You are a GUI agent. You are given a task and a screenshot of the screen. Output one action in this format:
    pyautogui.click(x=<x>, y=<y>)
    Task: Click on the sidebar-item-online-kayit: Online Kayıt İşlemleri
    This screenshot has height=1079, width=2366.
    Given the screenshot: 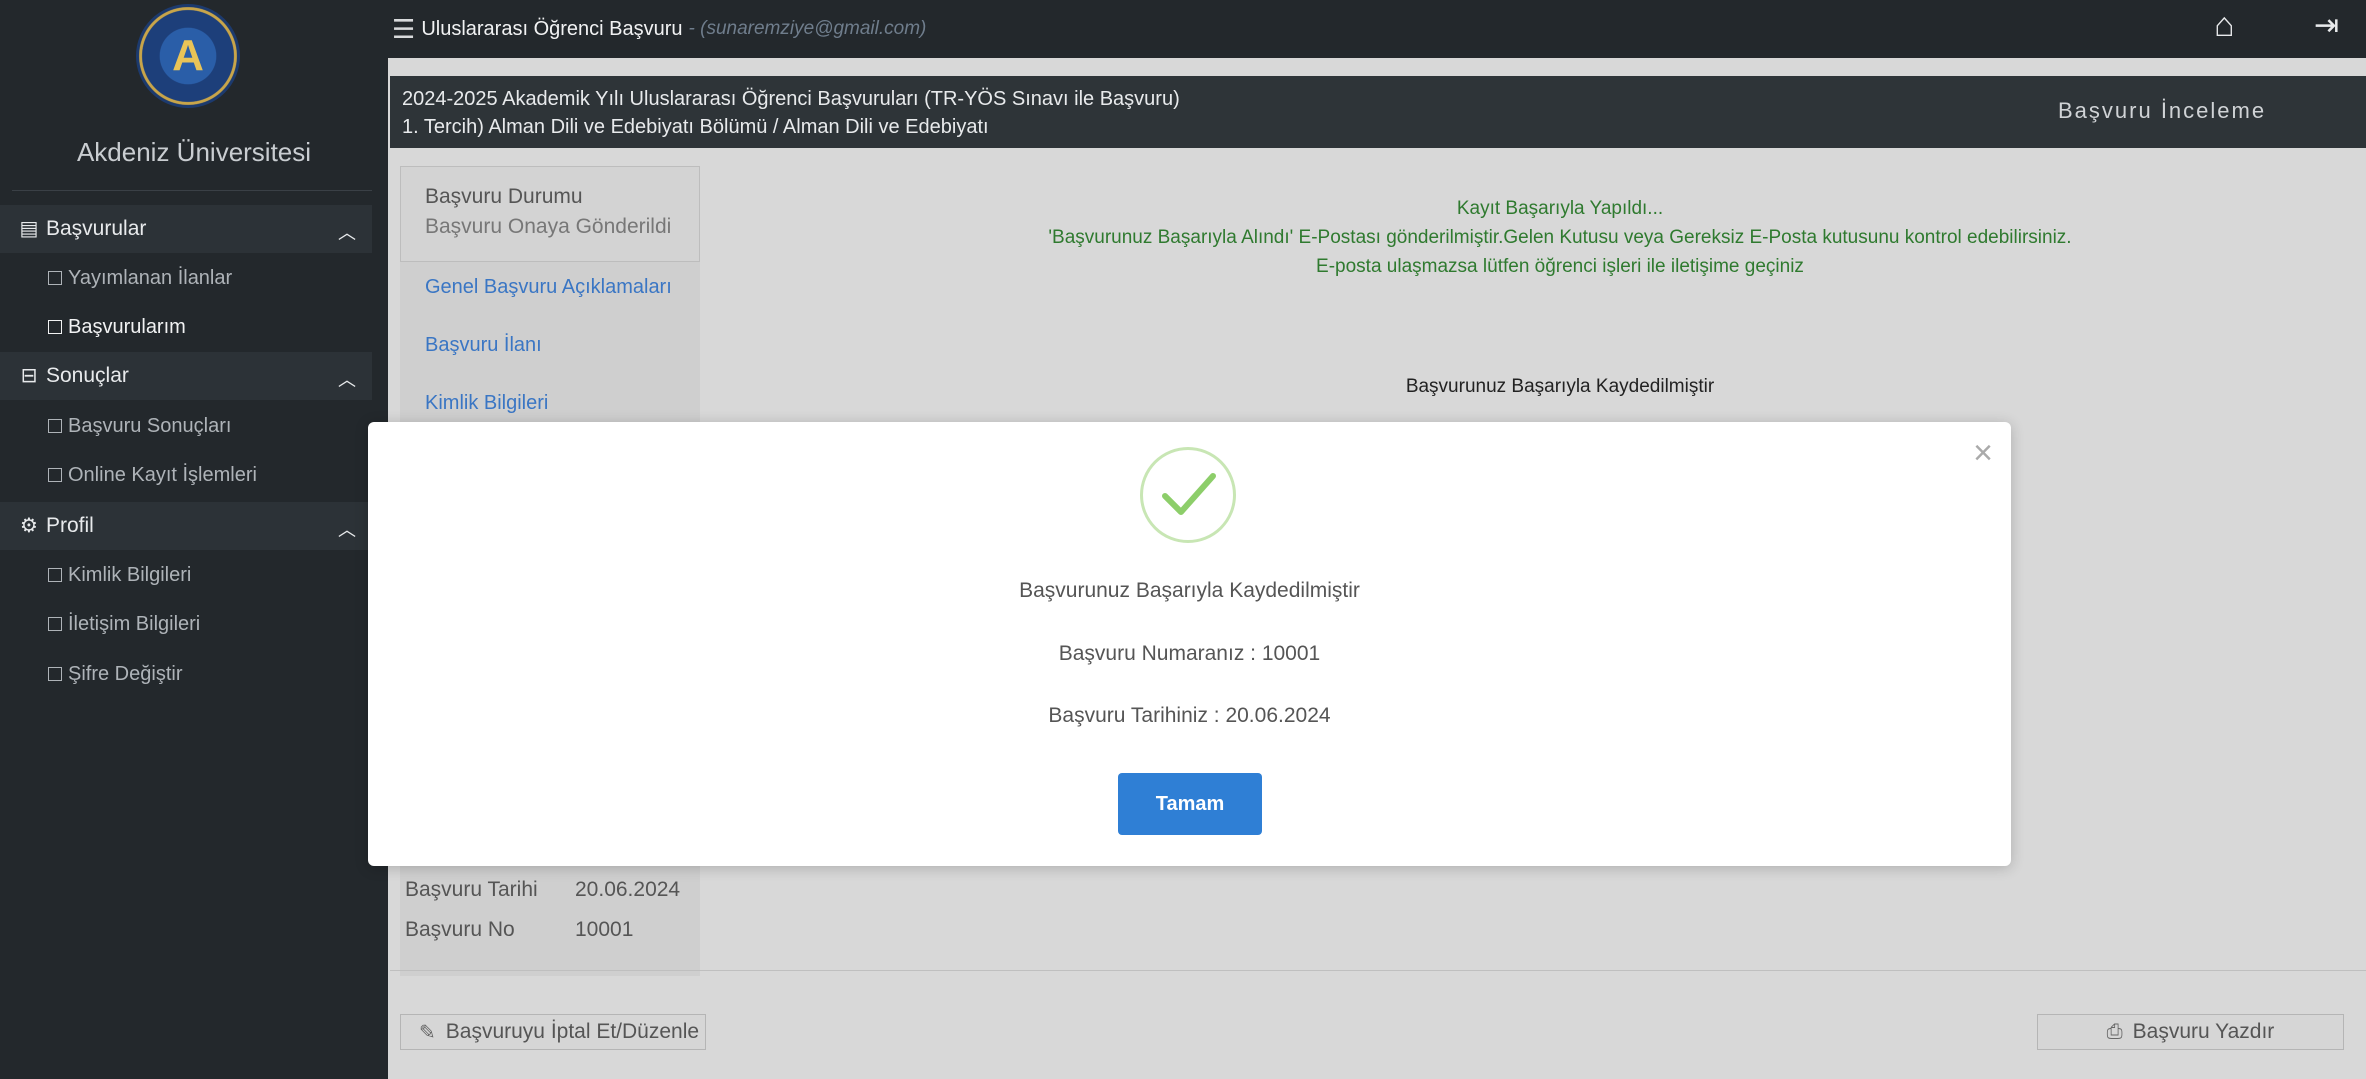 What is the action you would take?
    pyautogui.click(x=152, y=475)
    